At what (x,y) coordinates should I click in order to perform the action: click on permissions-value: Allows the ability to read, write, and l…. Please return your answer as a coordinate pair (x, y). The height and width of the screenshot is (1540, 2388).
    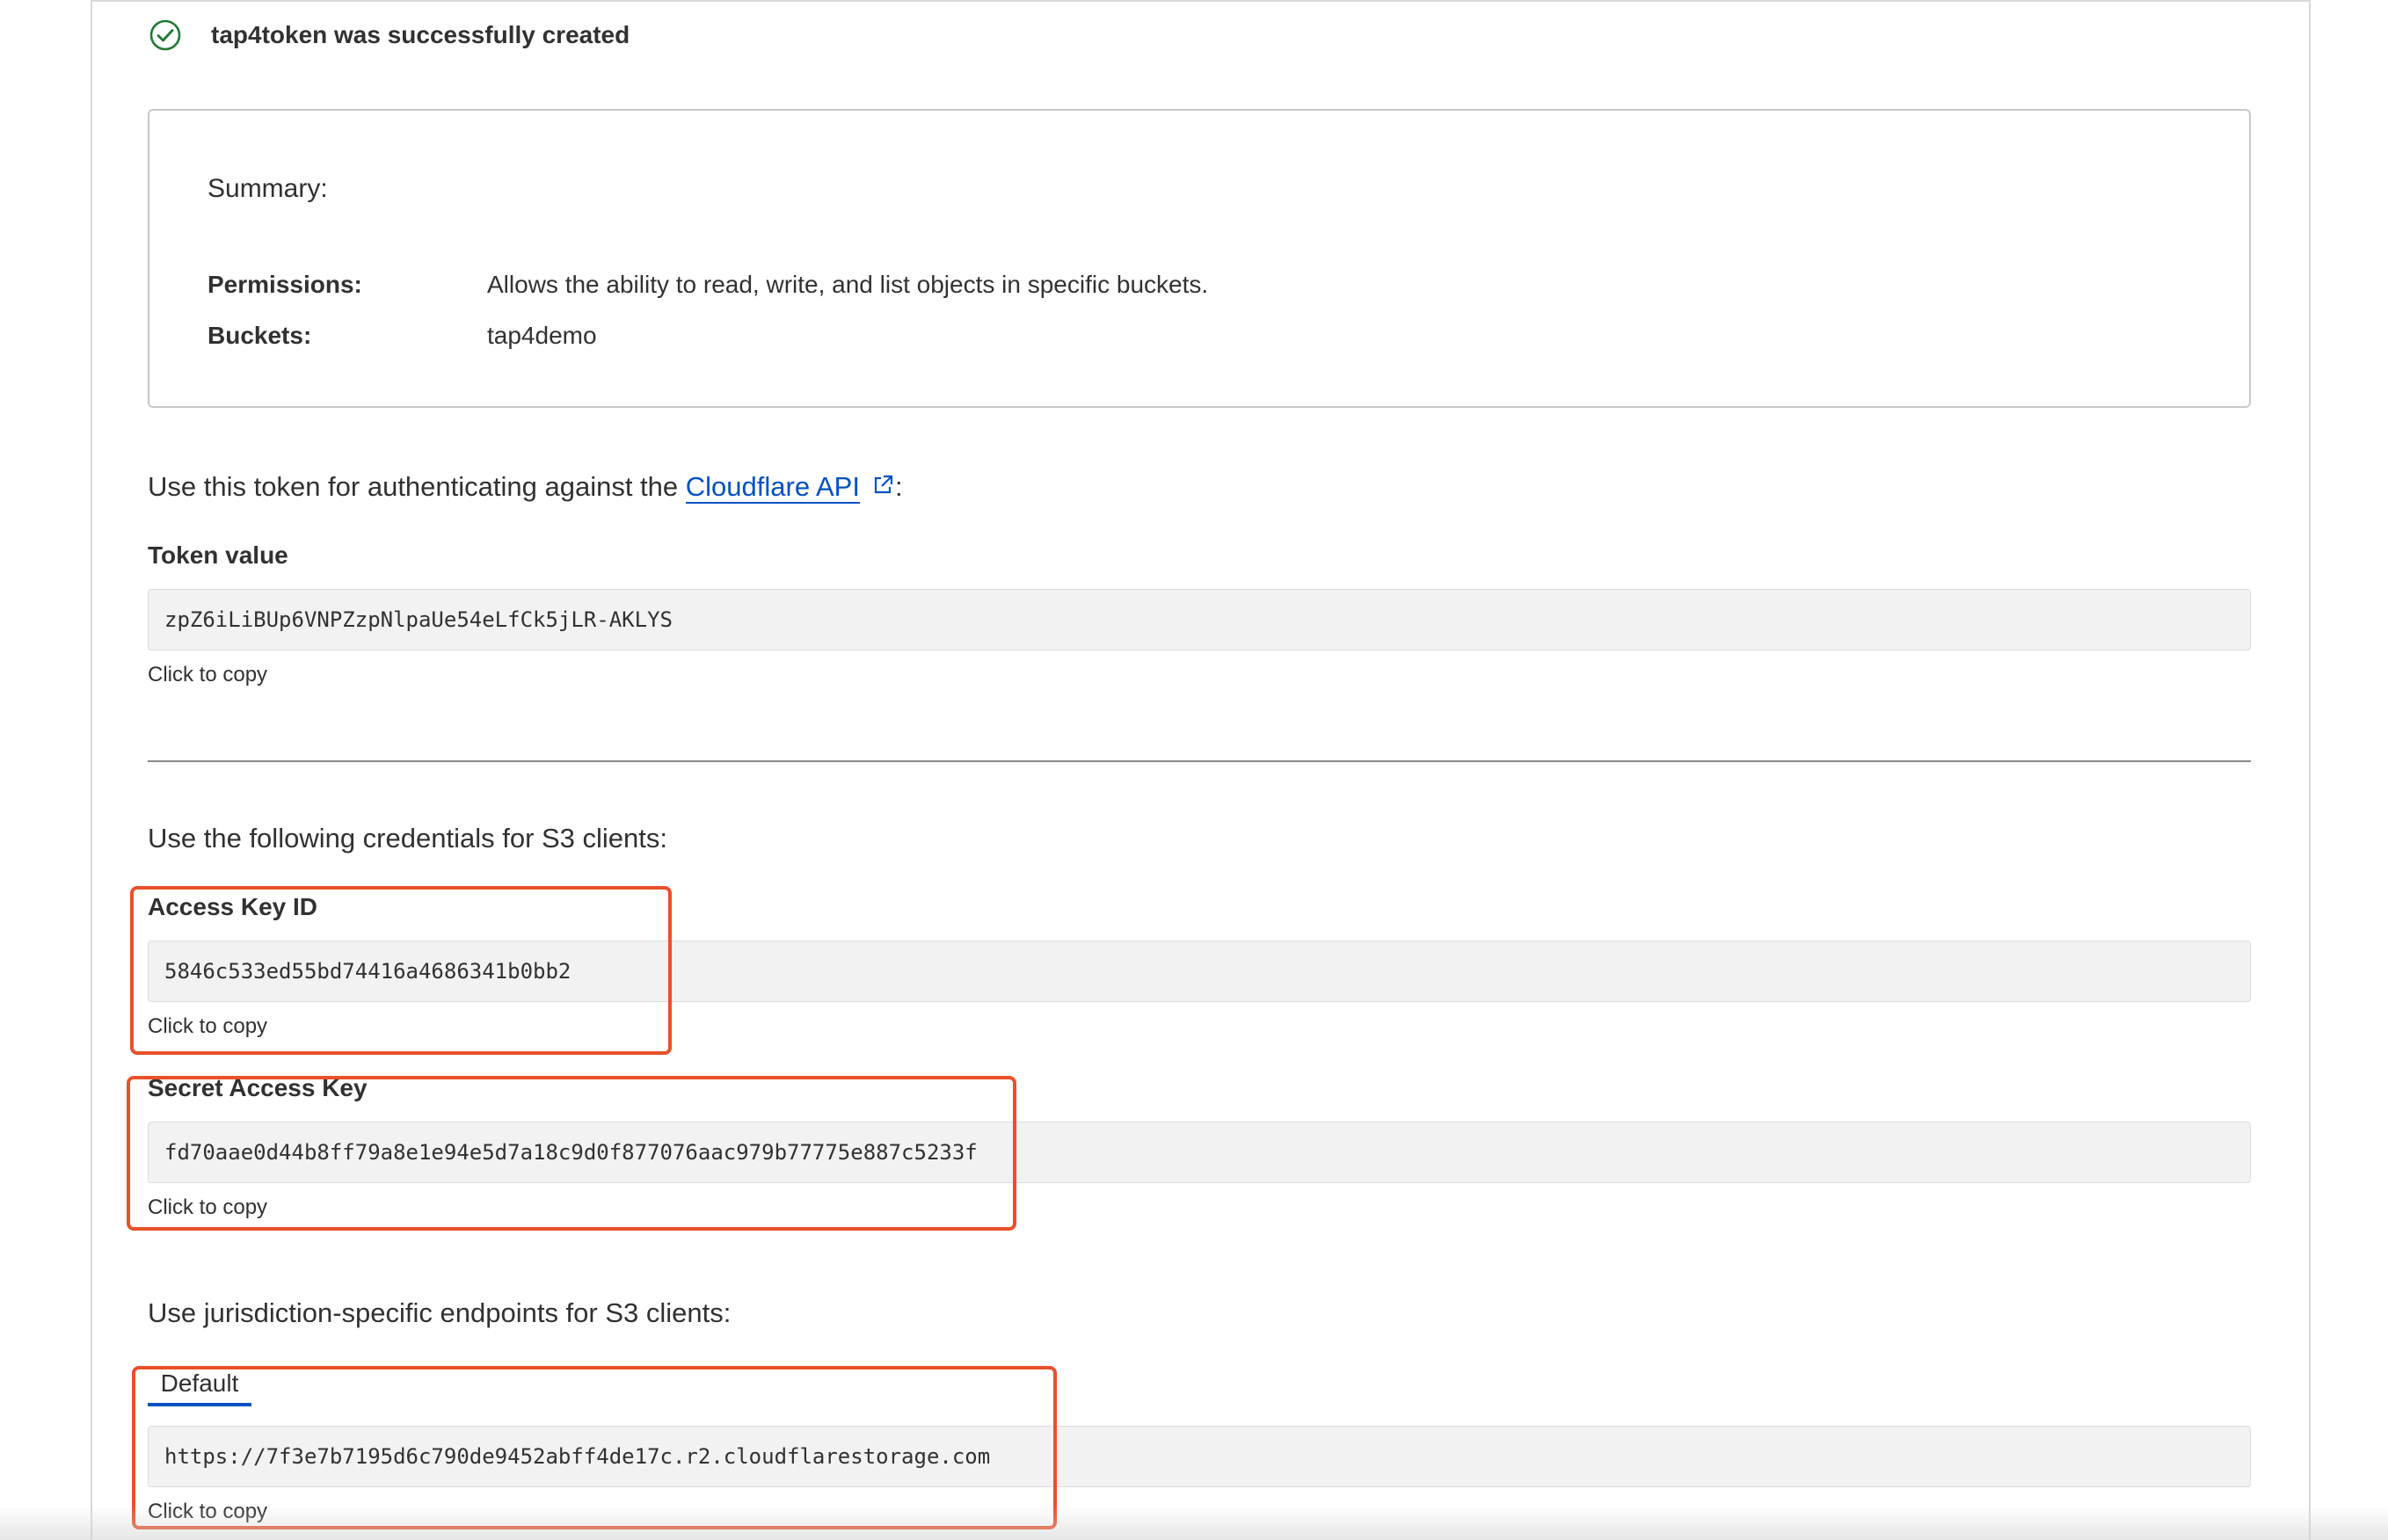
    Looking at the image, I should click on (848, 284).